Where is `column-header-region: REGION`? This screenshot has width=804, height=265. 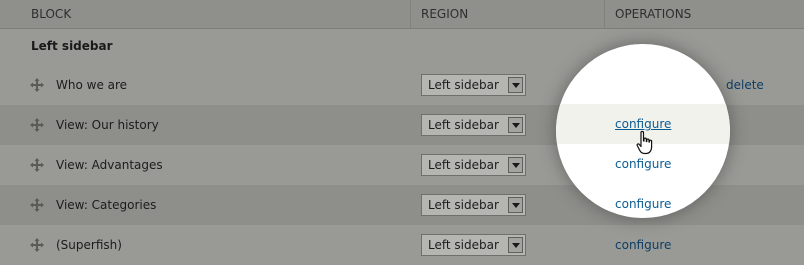 column-header-region: REGION is located at coordinates (445, 14).